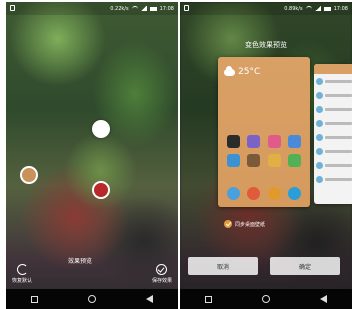 This screenshot has height=309, width=352. Describe the element at coordinates (101, 129) in the screenshot. I see `color-picker-handle-white` at that location.